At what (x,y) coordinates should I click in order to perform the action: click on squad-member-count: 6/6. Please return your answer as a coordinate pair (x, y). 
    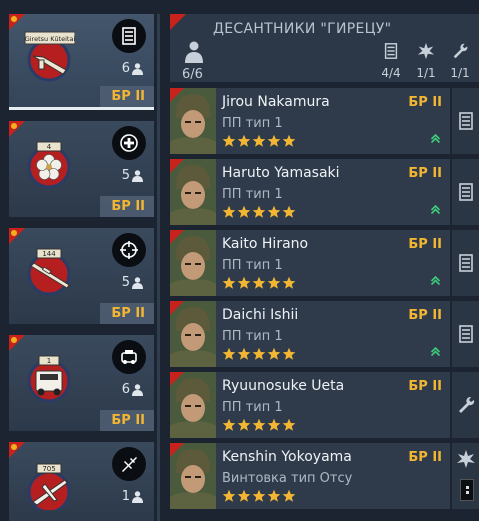
    Looking at the image, I should click on (192, 74).